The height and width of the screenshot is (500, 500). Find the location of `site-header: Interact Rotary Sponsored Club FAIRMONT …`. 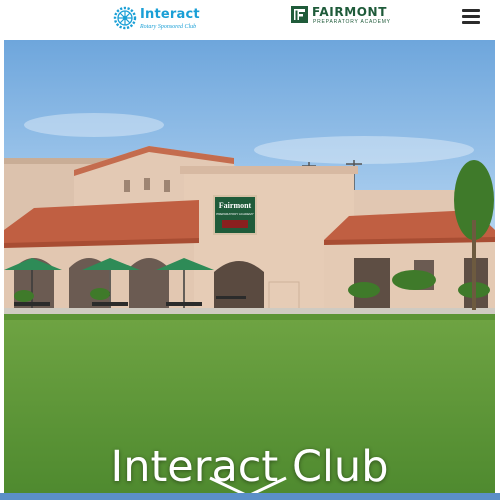

site-header: Interact Rotary Sponsored Club FAIRMONT … is located at coordinates (250, 19).